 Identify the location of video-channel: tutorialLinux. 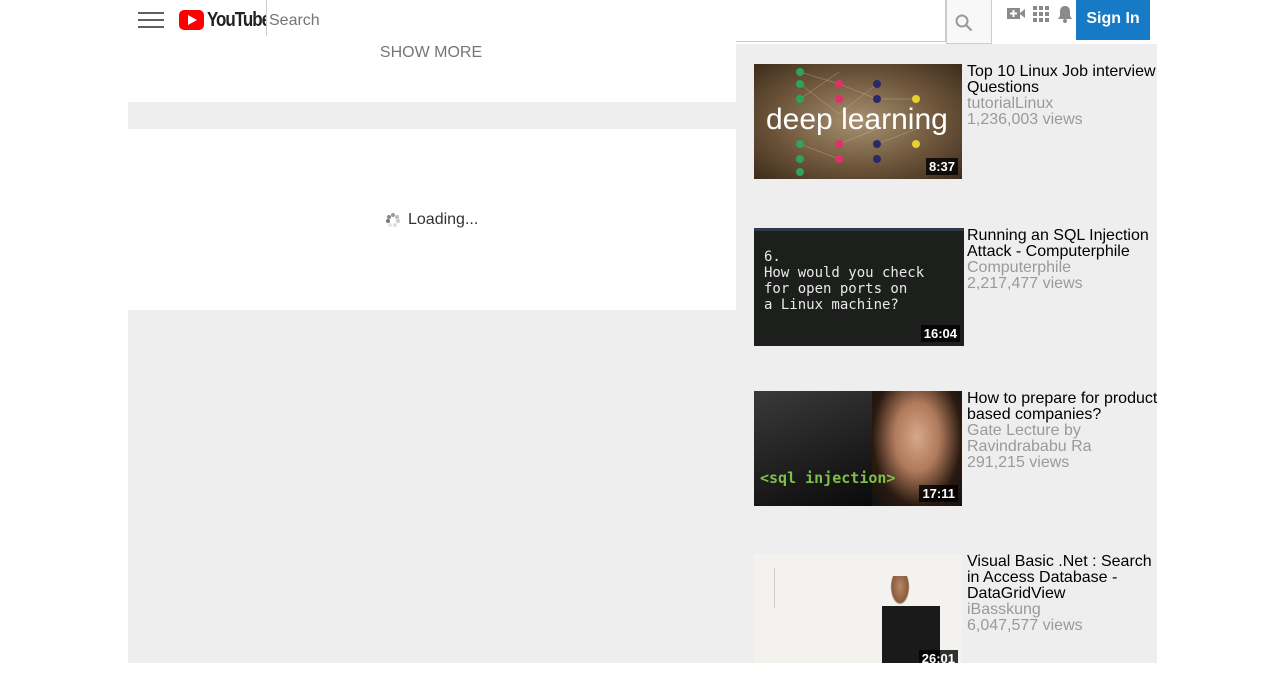
(1010, 103).